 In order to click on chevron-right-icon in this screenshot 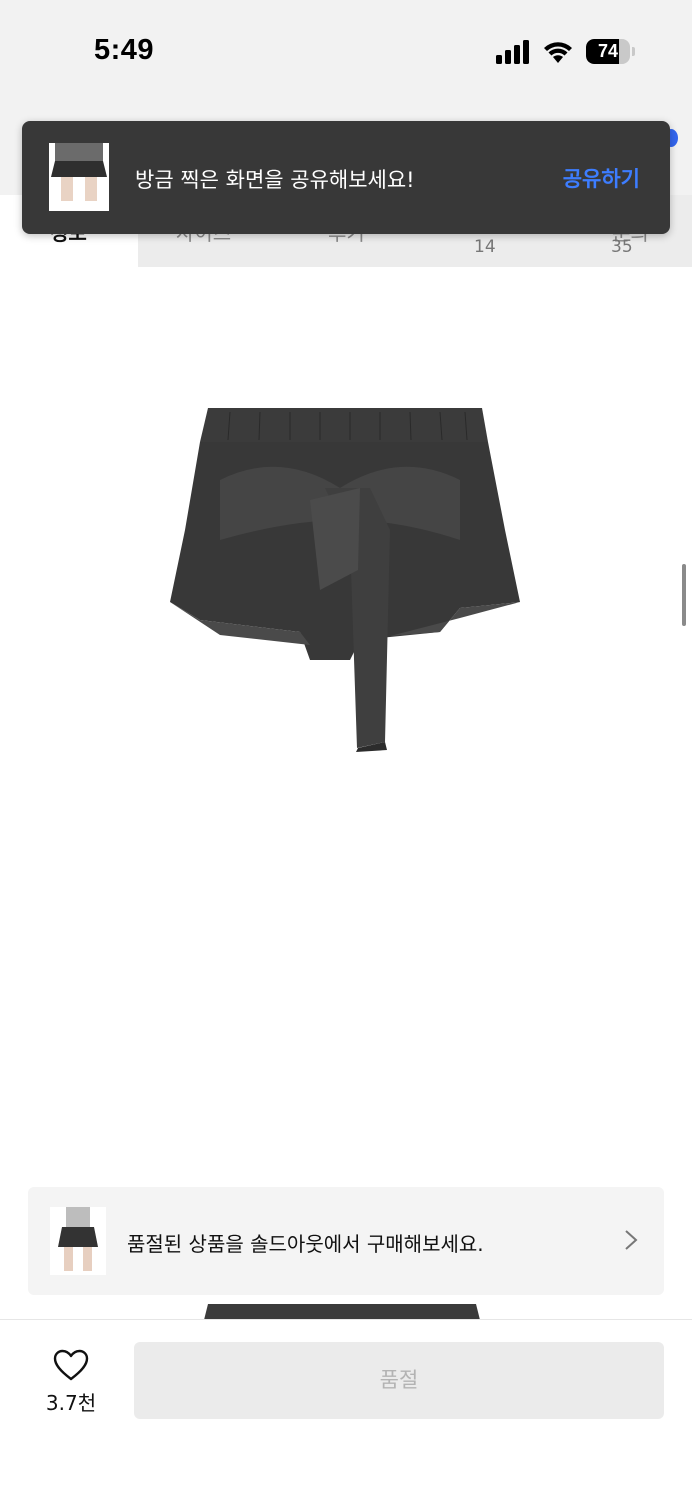, I will do `click(631, 1240)`.